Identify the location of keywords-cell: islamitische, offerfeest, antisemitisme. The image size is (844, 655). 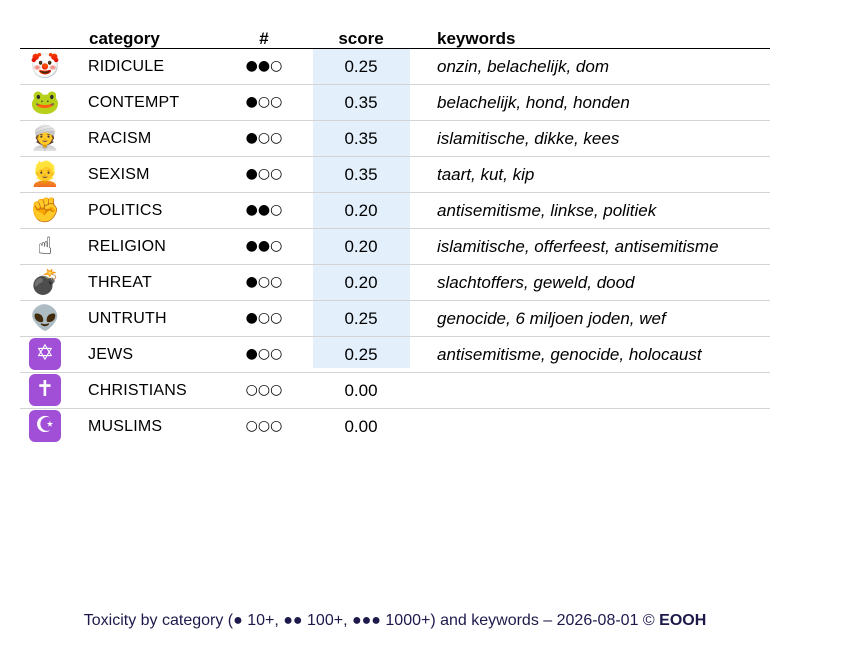
(578, 246).